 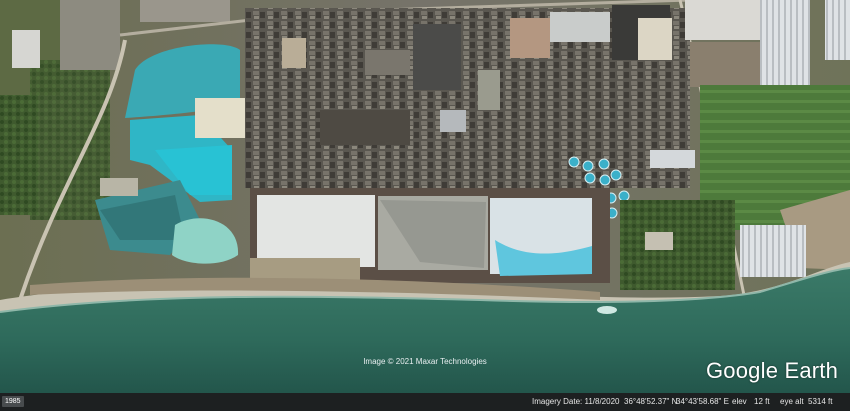 What do you see at coordinates (773, 251) in the screenshot?
I see `greenhouses-bottom` at bounding box center [773, 251].